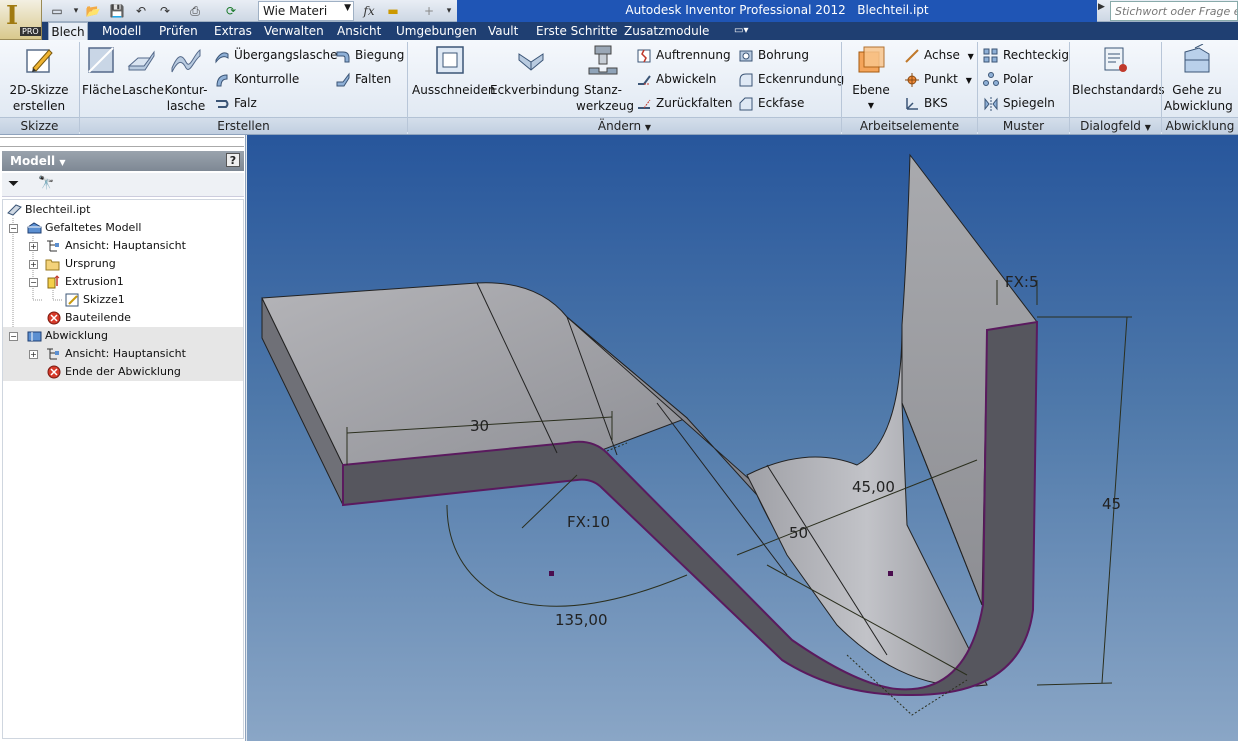 This screenshot has width=1238, height=741. Describe the element at coordinates (123, 210) in the screenshot. I see `tree-item-part: Blechteil.ipt` at that location.